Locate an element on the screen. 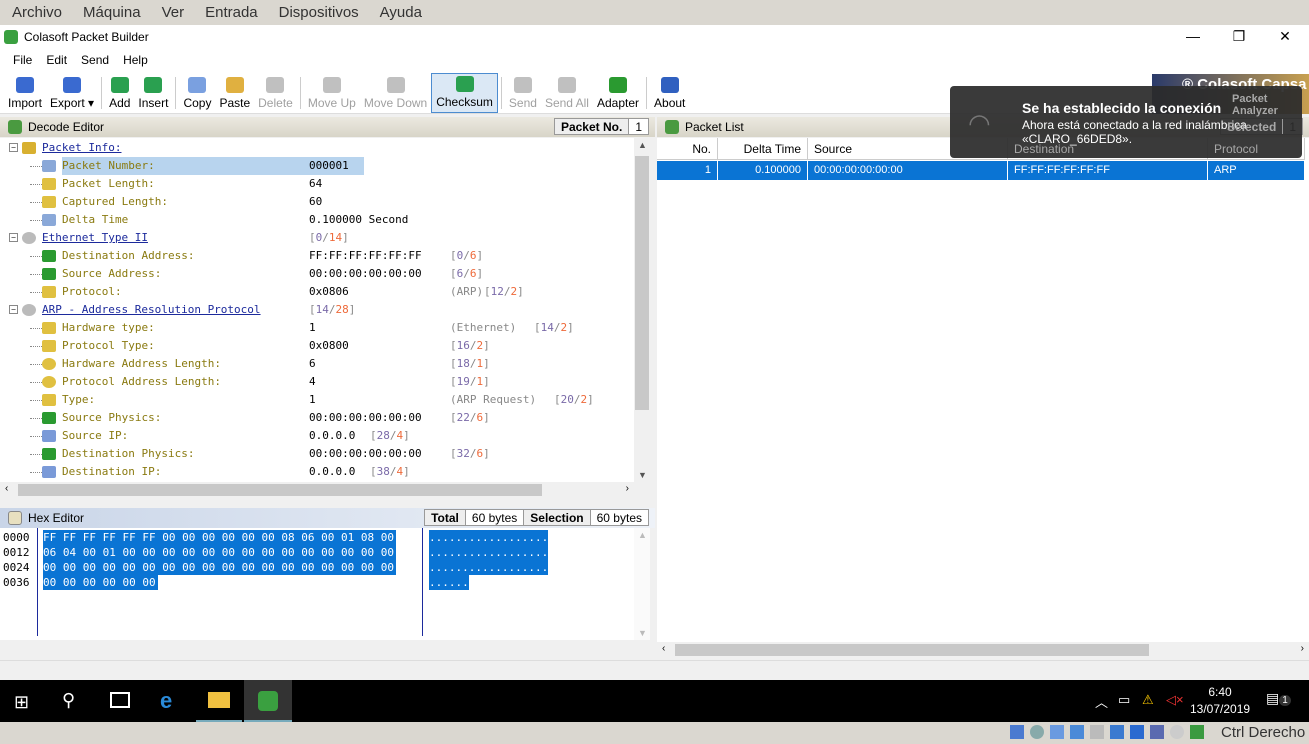 This screenshot has height=744, width=1309. minimize-button: — is located at coordinates (1193, 36).